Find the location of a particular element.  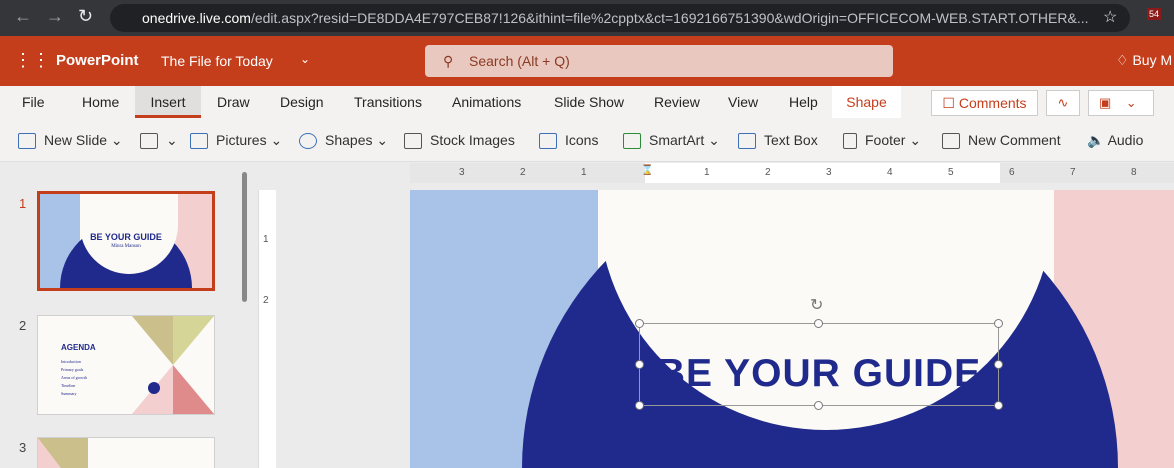

text-box-label: Text Box is located at coordinates (791, 140).